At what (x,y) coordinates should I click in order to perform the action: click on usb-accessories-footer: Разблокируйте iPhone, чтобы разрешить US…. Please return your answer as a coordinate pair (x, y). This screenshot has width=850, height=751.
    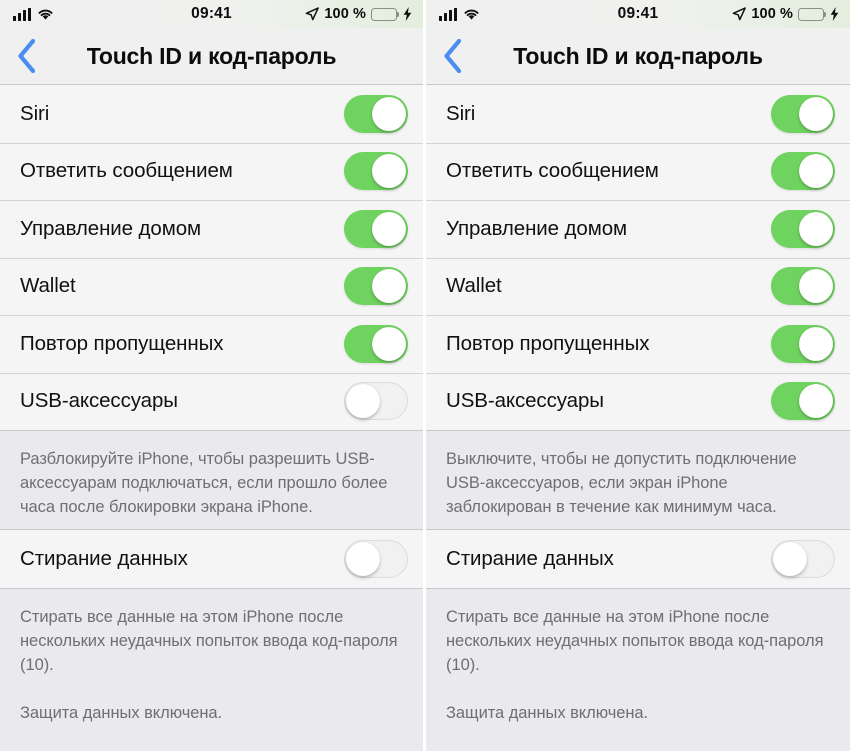
    Looking at the image, I should click on (211, 480).